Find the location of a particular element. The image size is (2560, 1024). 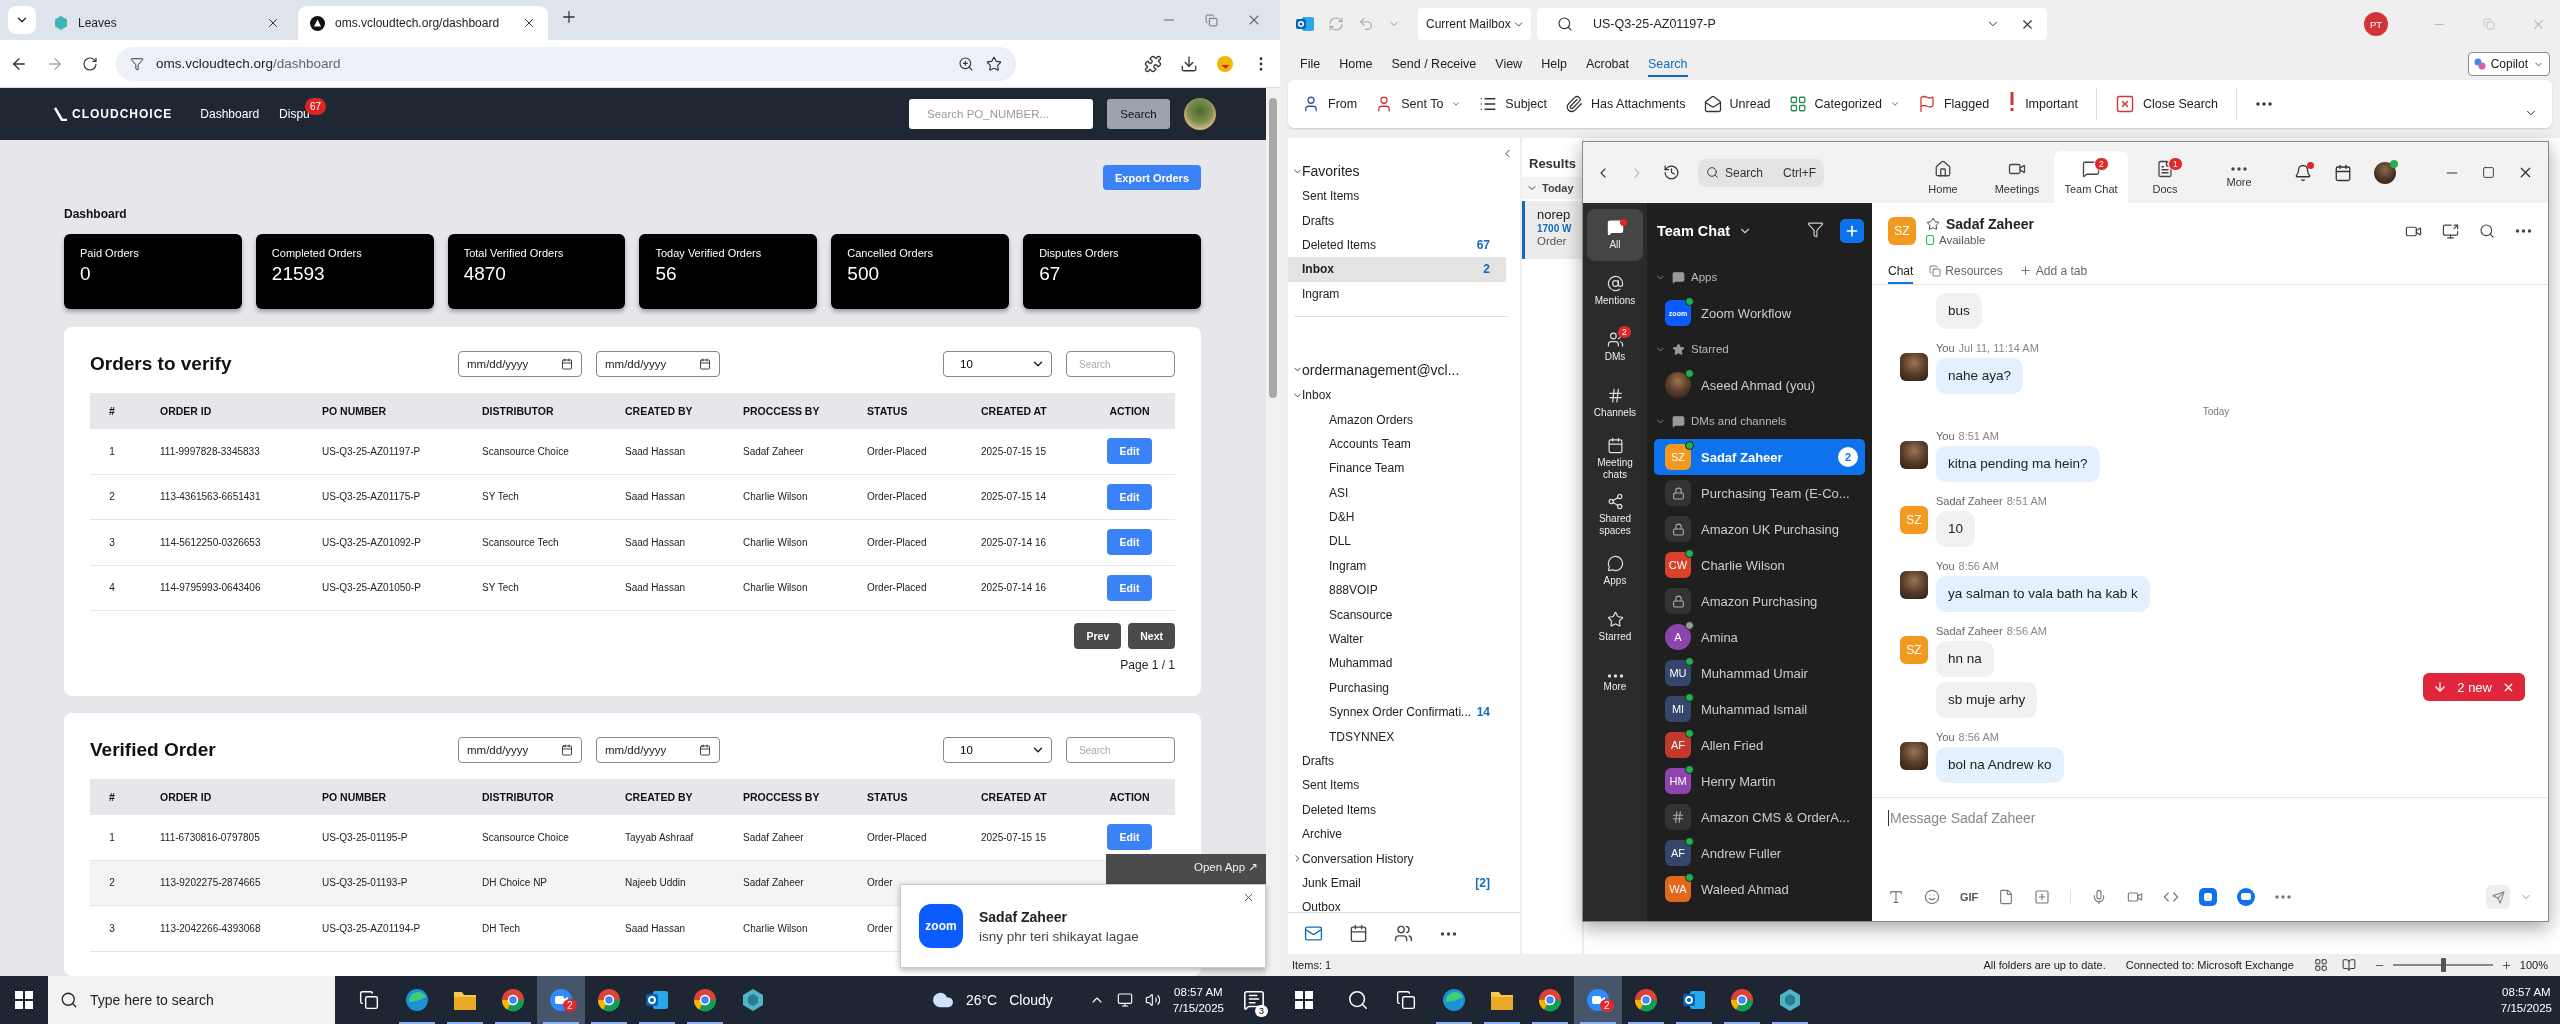

ribbon-button: Sent To is located at coordinates (1418, 104).